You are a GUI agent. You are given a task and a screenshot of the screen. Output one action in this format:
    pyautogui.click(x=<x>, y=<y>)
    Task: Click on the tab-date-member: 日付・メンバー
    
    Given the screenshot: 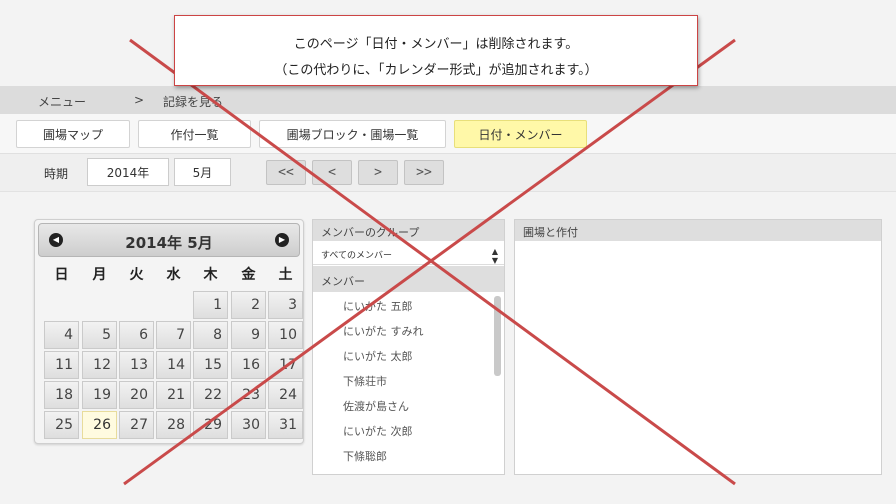 What is the action you would take?
    pyautogui.click(x=520, y=134)
    